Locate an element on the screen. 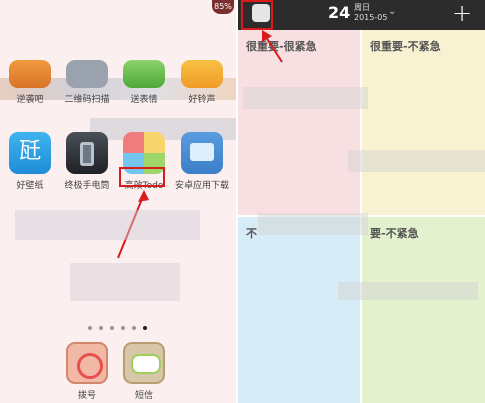 The image size is (485, 403). app-wallpaper: 瓩 好壁纸 is located at coordinates (30, 161).